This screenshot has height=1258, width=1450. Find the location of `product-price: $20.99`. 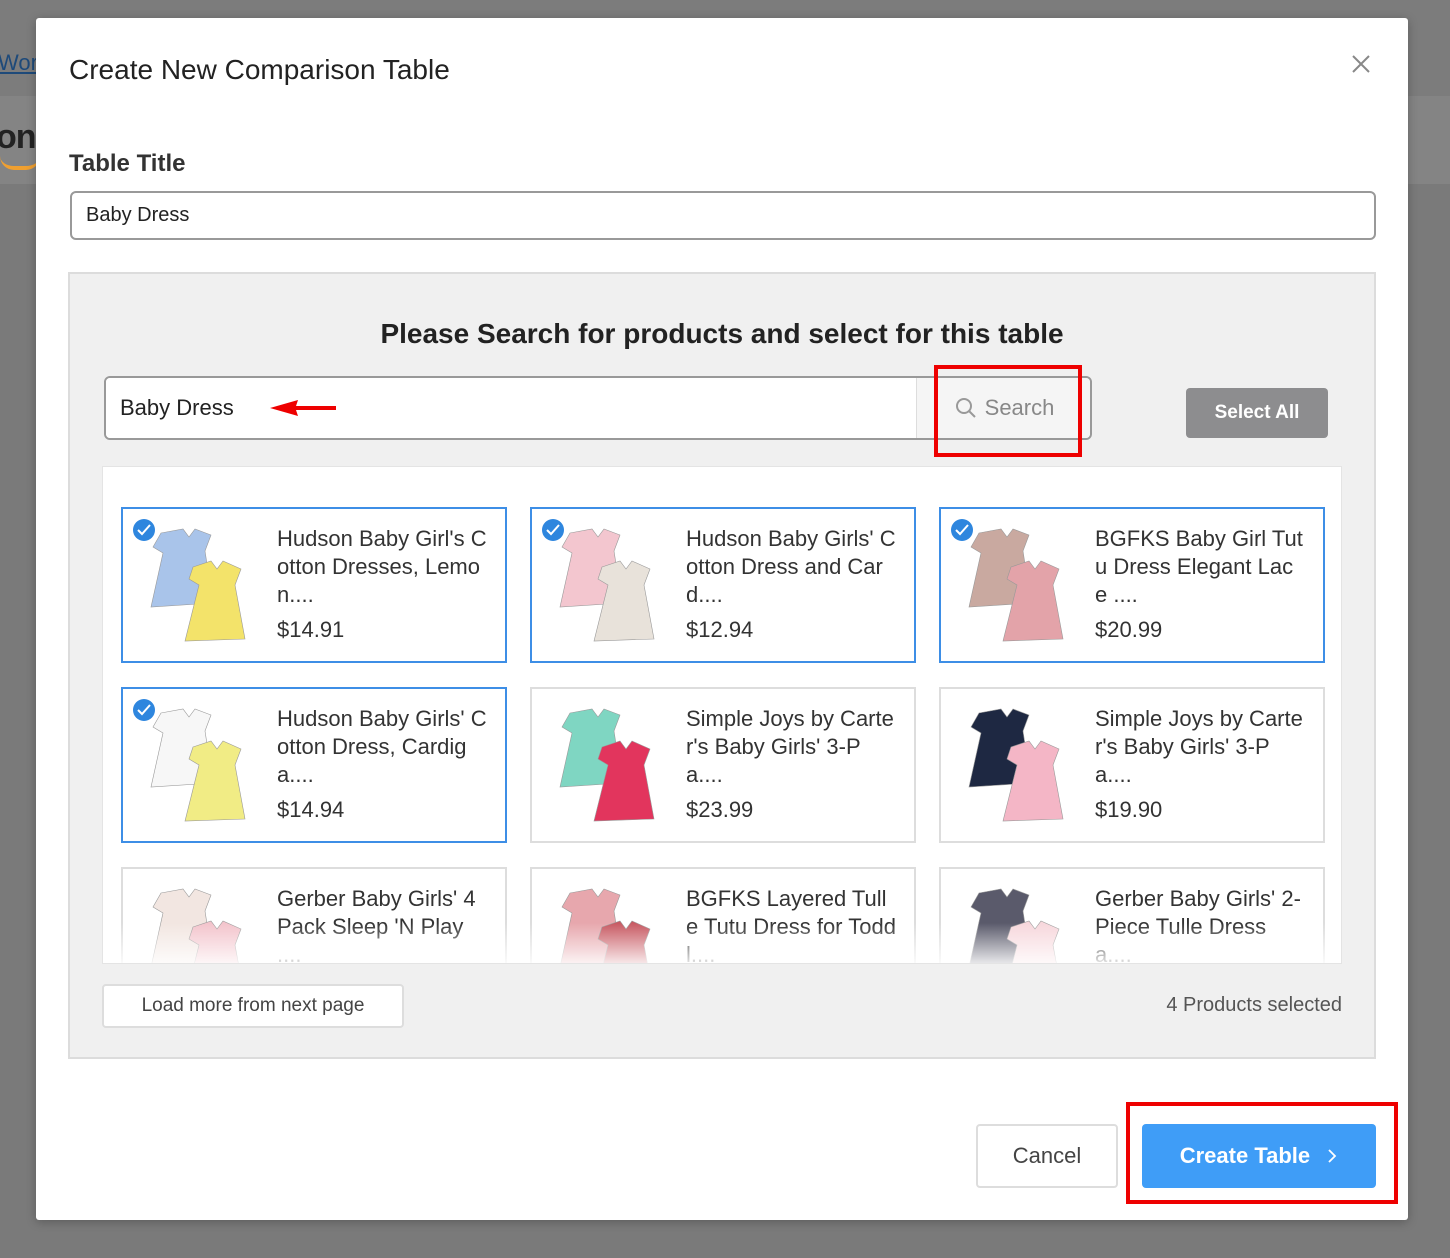

product-price: $20.99 is located at coordinates (1129, 629).